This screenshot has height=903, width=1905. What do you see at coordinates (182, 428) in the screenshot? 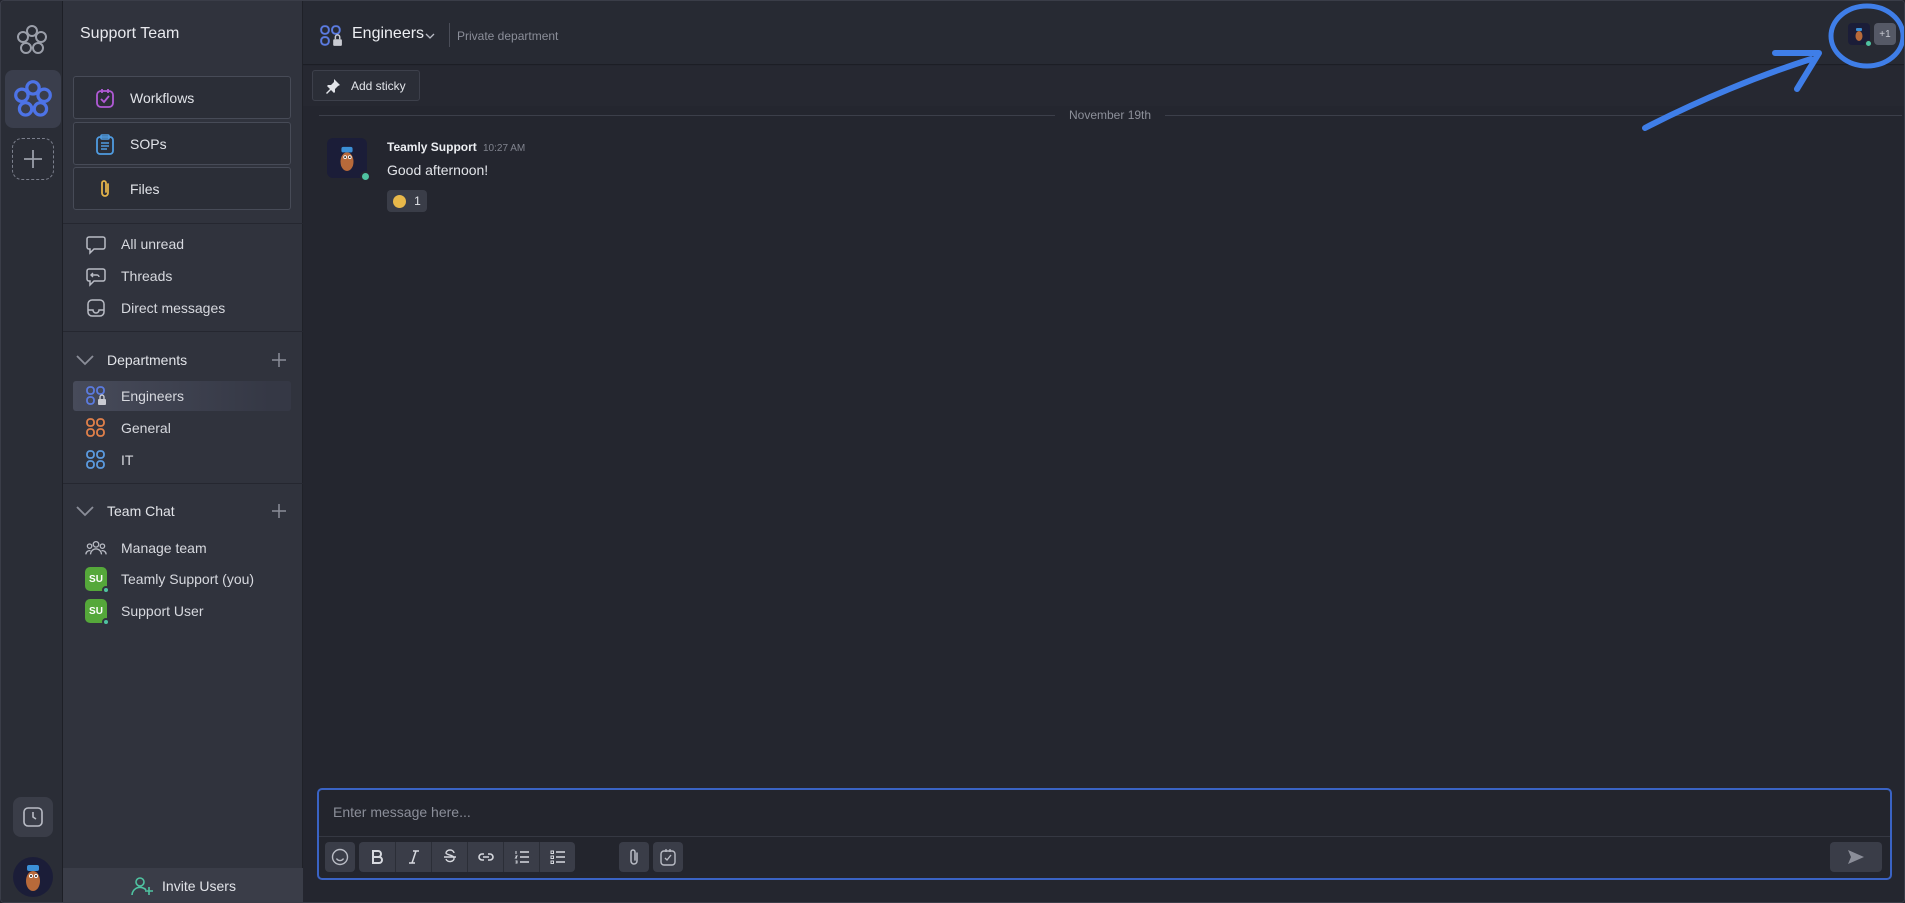
I see `sidebar-item-general: General` at bounding box center [182, 428].